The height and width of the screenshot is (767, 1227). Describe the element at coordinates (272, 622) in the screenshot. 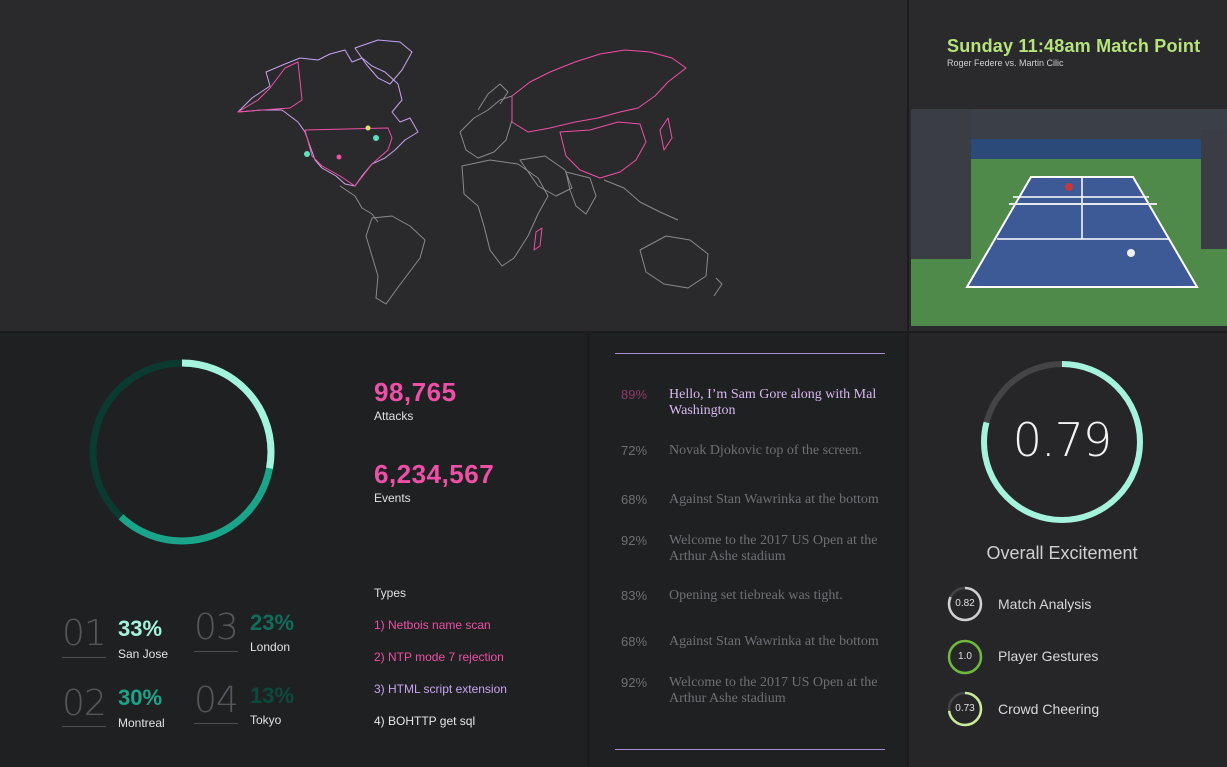

I see `city-percent: 23%` at that location.